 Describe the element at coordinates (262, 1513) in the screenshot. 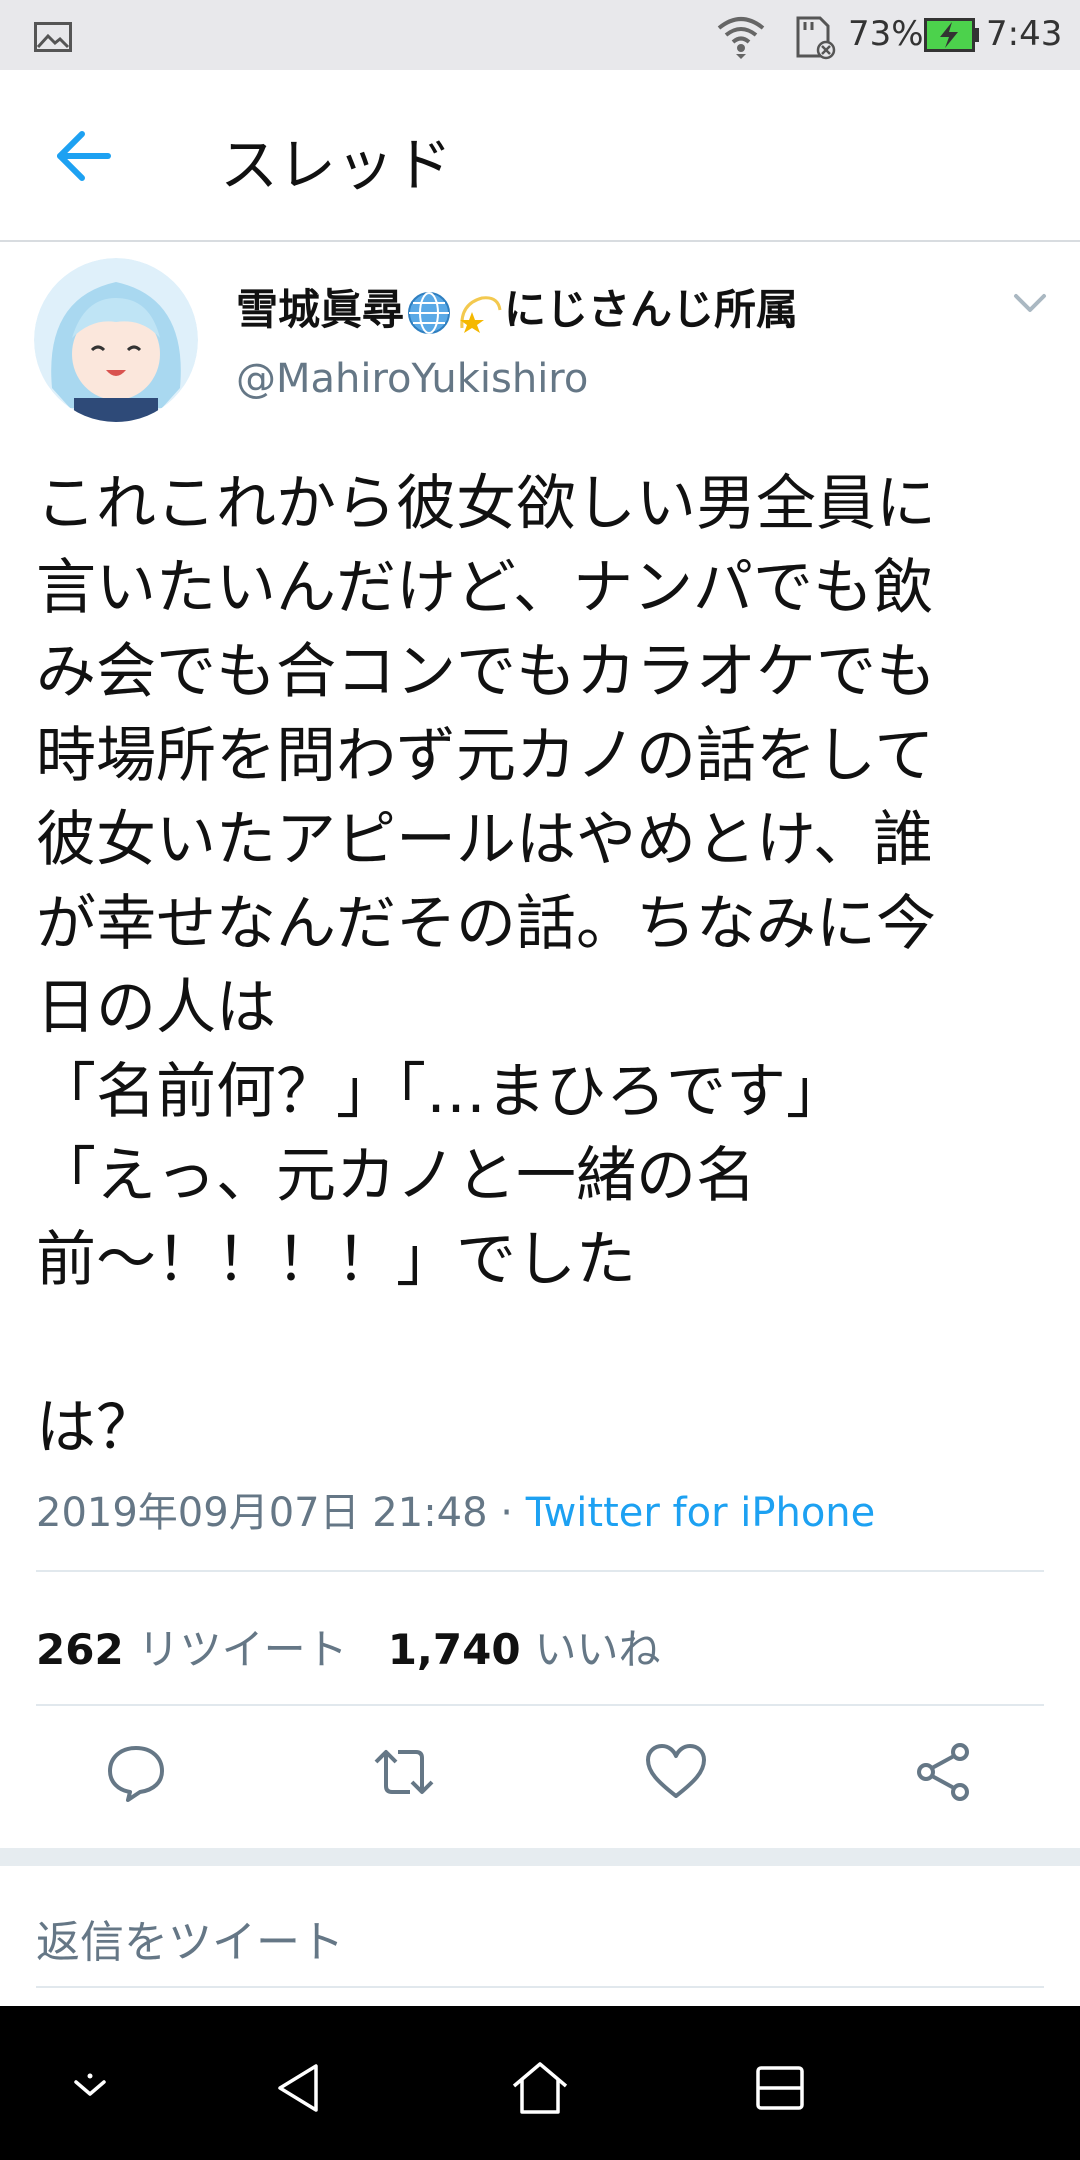

I see `tweet-timestamp: 2019年09月07日 21:48` at that location.